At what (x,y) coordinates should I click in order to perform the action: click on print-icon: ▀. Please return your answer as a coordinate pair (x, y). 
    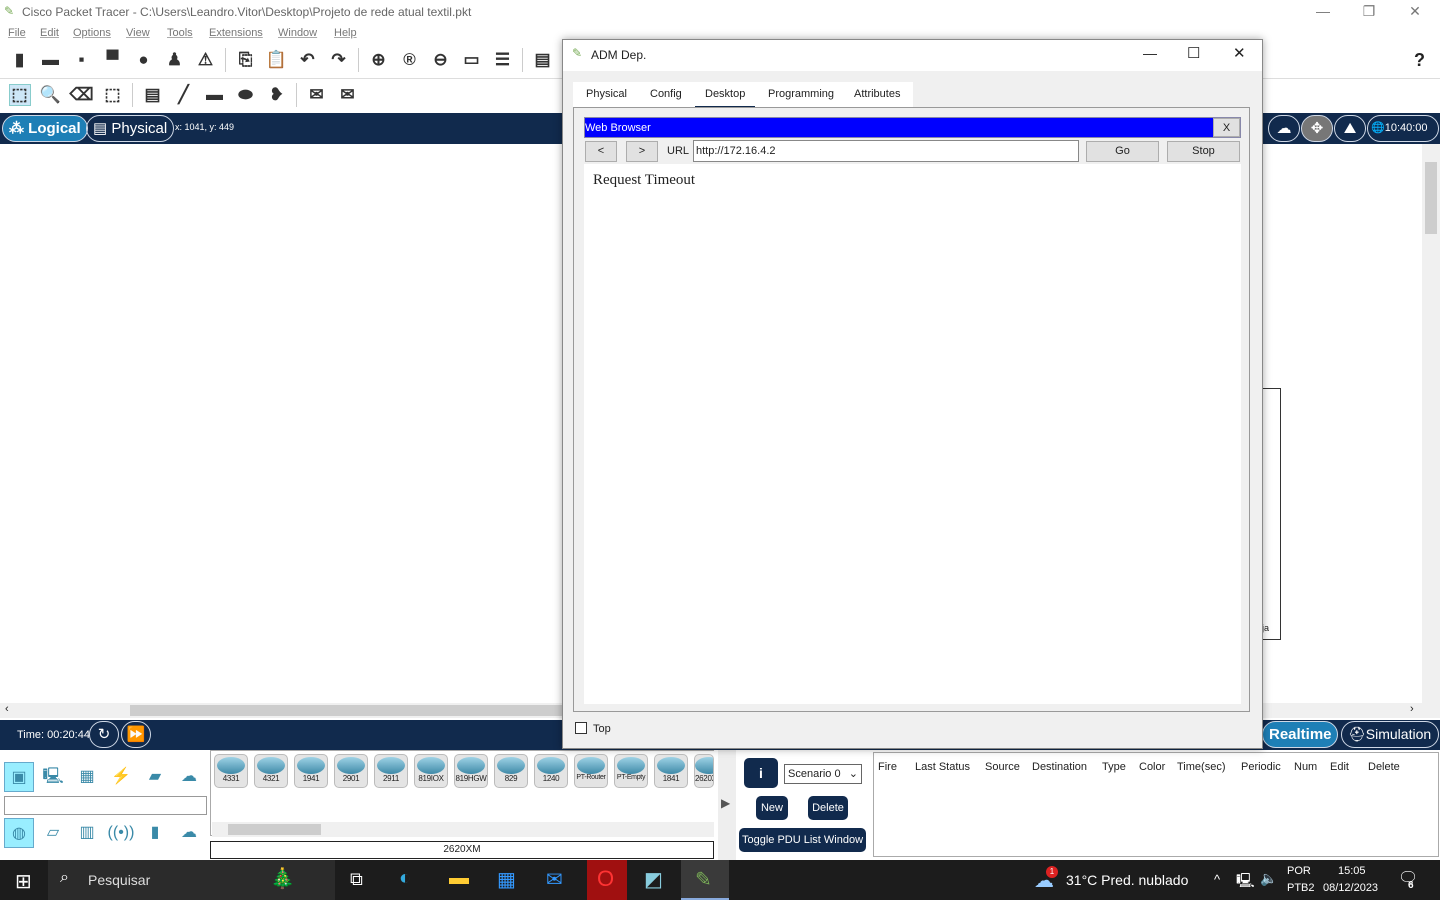
    Looking at the image, I should click on (113, 60).